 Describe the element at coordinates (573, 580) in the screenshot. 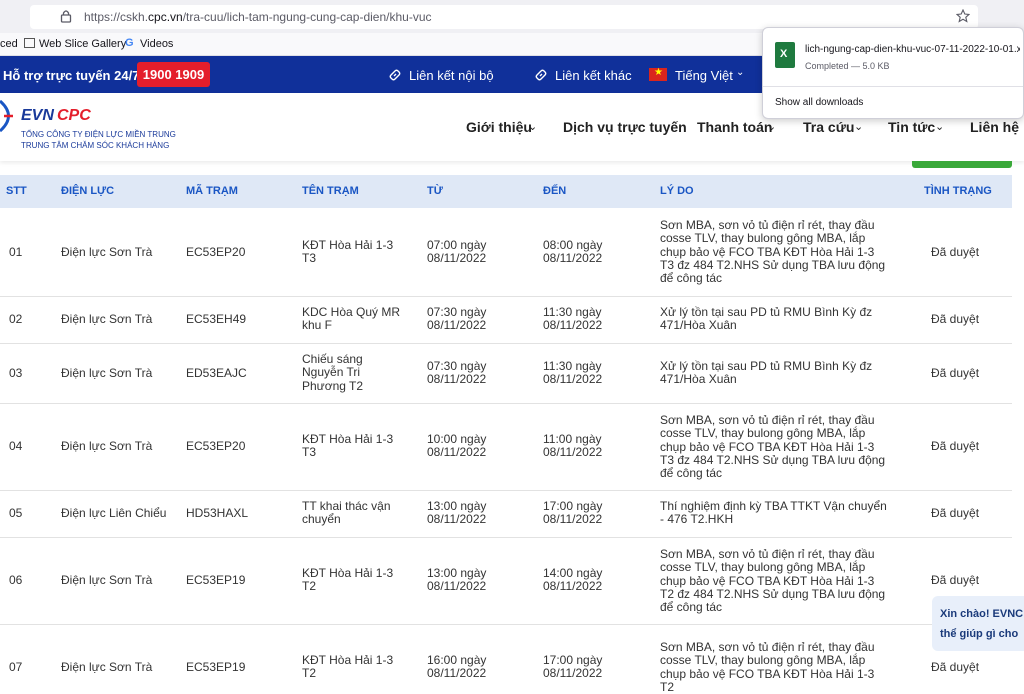

I see `cell-den: 14:00 ngày 08/11/2022` at that location.